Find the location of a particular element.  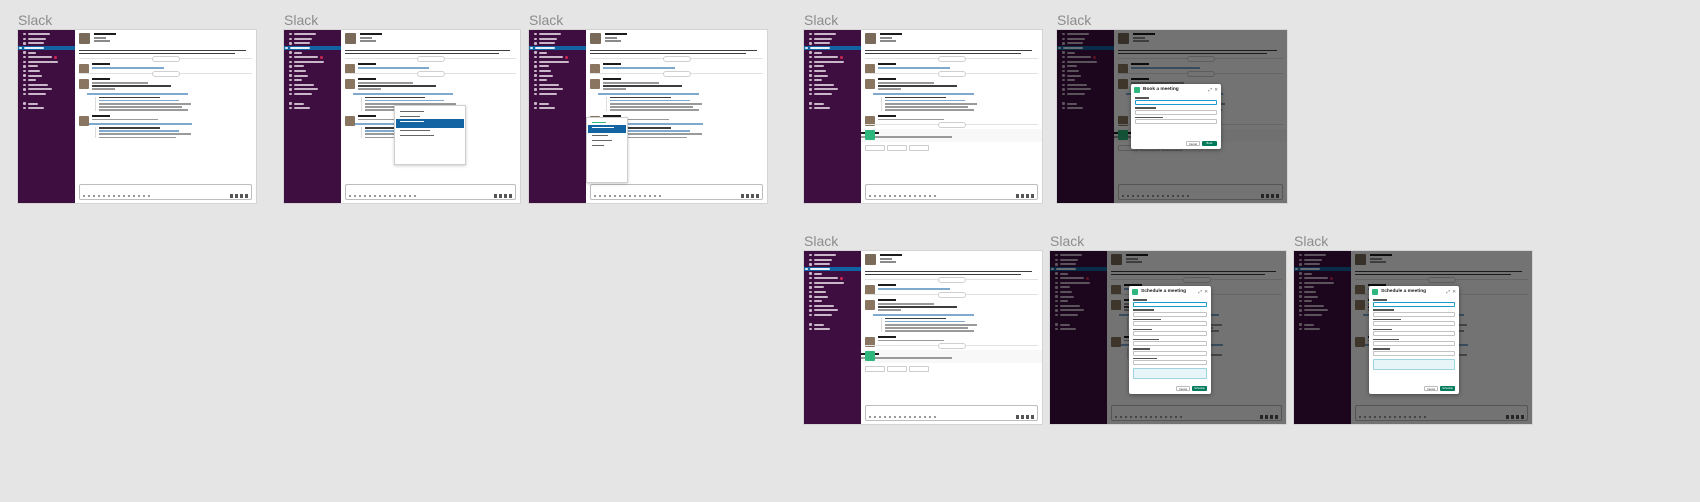

unread-badge is located at coordinates (566, 57).